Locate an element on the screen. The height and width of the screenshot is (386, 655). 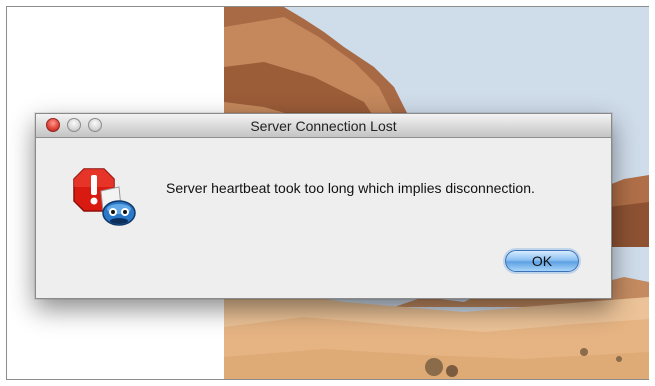
alert-stop-icon is located at coordinates (104, 198).